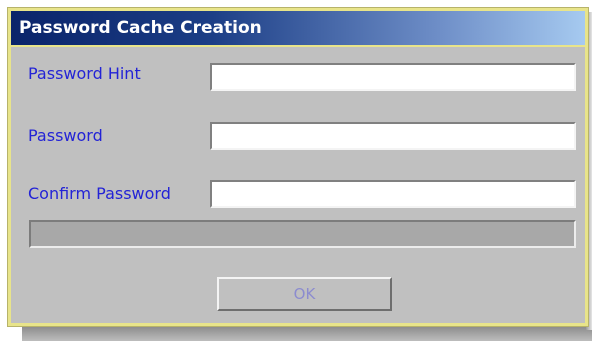 The image size is (595, 341). What do you see at coordinates (393, 136) in the screenshot?
I see `password-input` at bounding box center [393, 136].